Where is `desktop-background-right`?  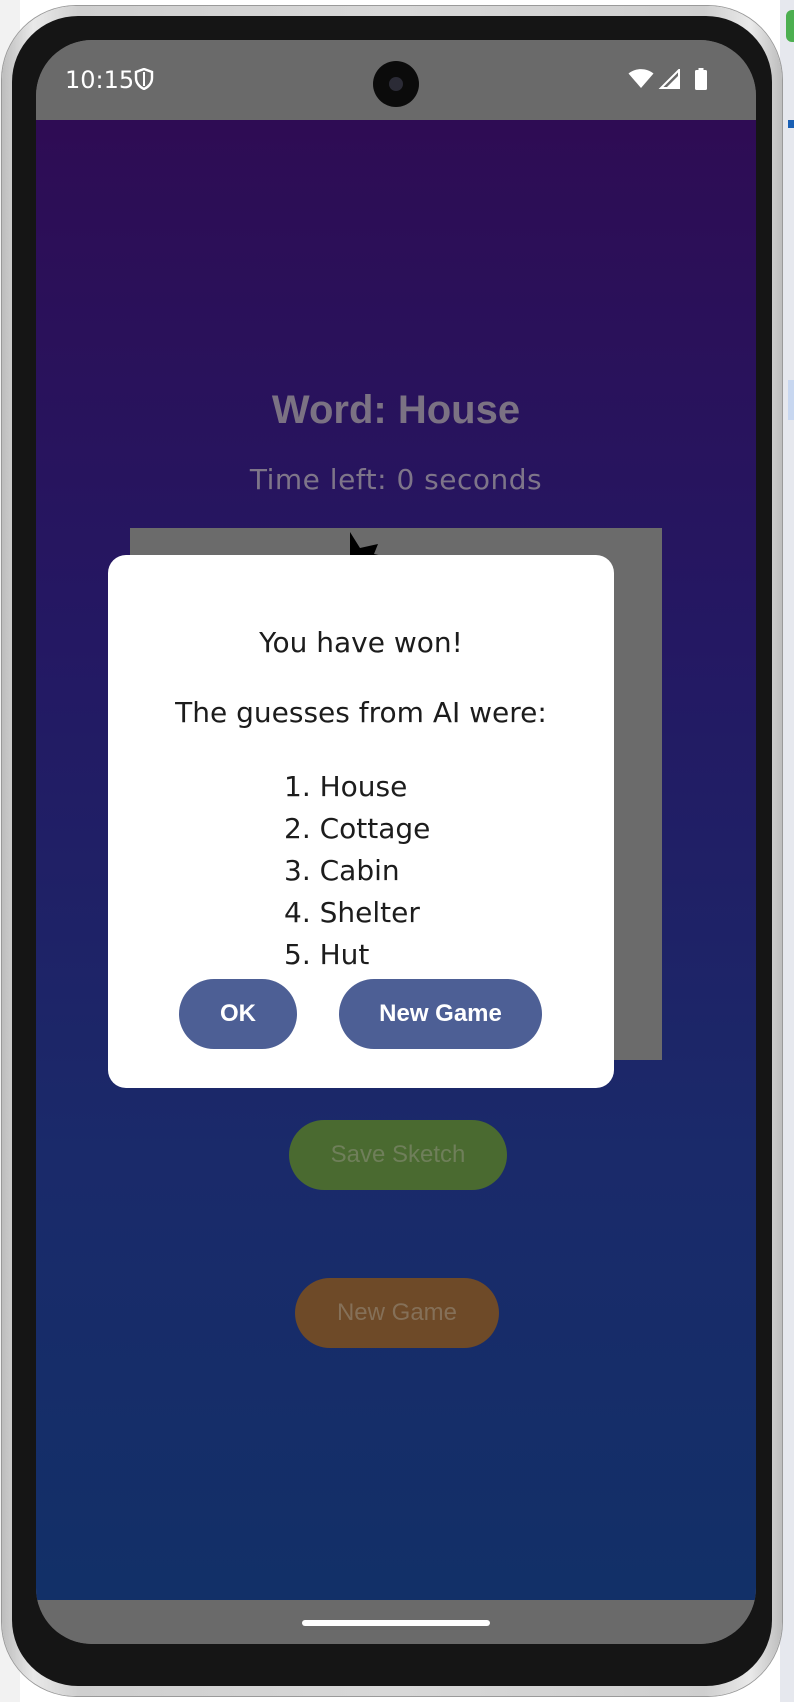
desktop-background-right is located at coordinates (787, 851).